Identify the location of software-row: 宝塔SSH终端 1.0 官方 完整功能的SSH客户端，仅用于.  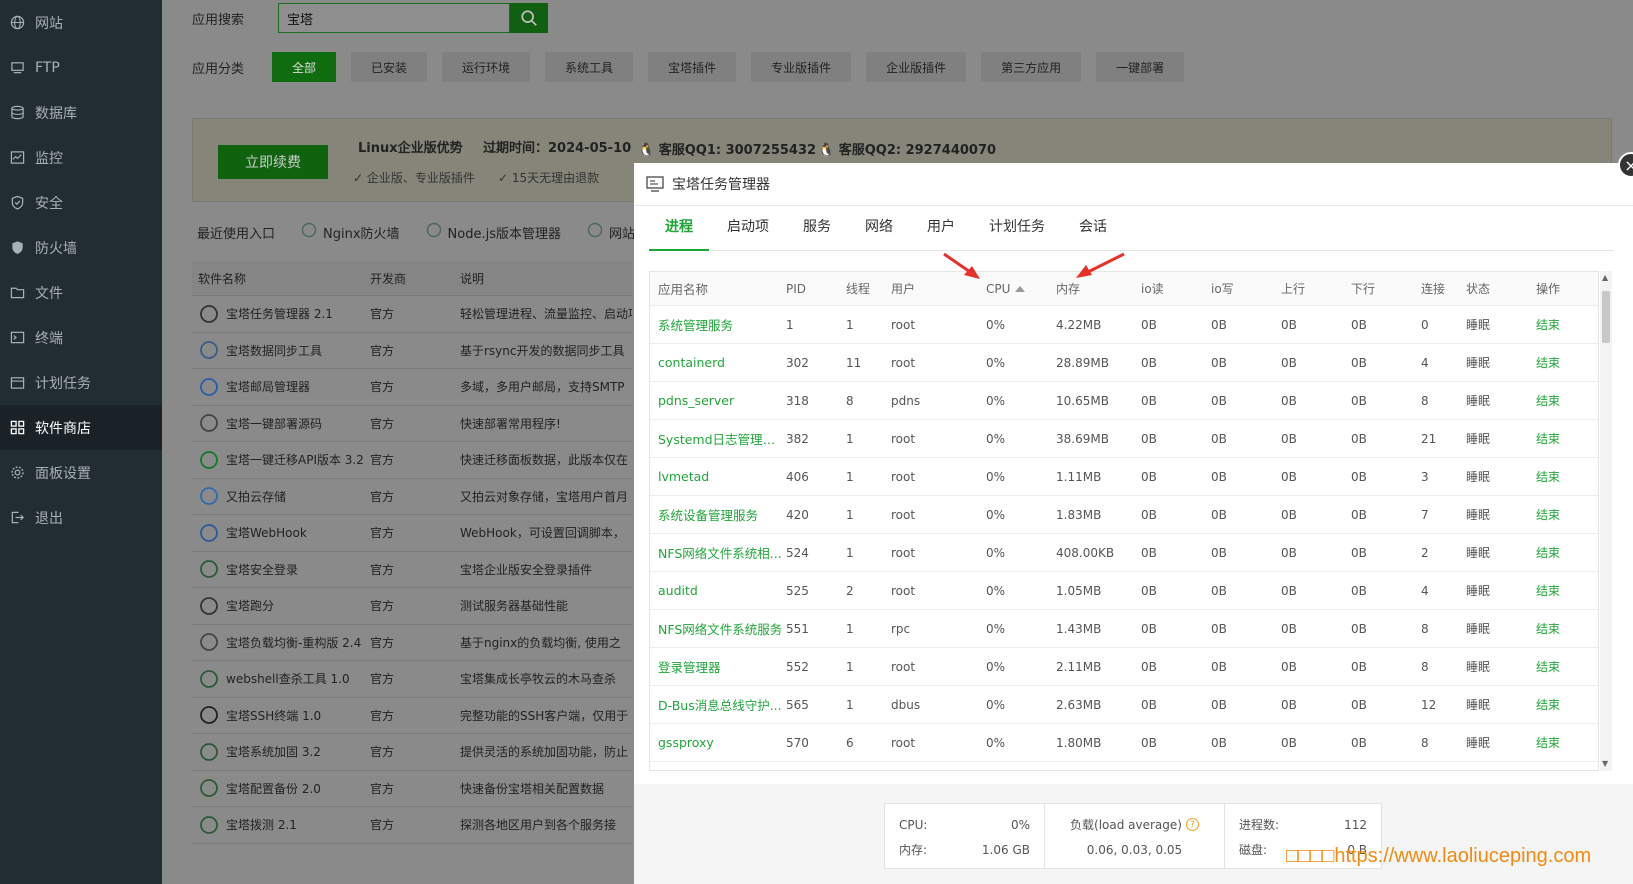
(412, 716).